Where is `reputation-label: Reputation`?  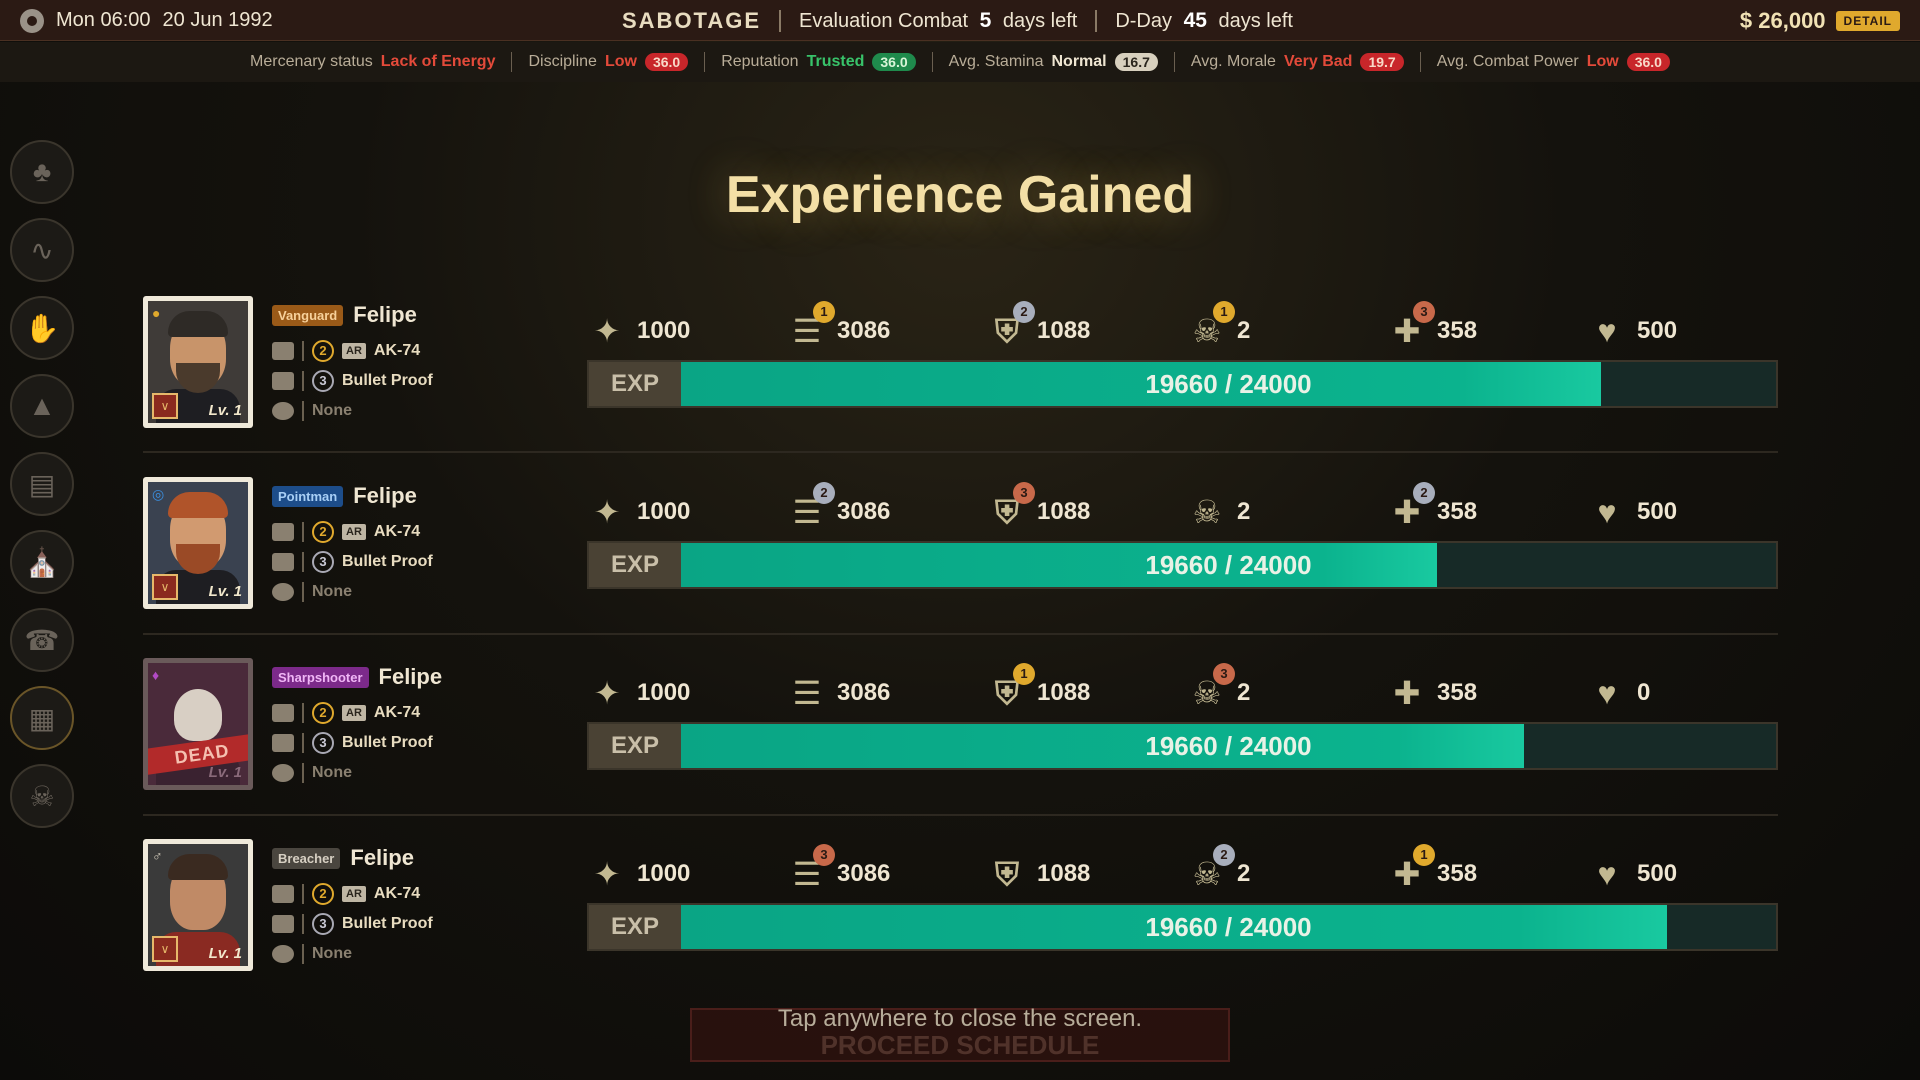 reputation-label: Reputation is located at coordinates (760, 61).